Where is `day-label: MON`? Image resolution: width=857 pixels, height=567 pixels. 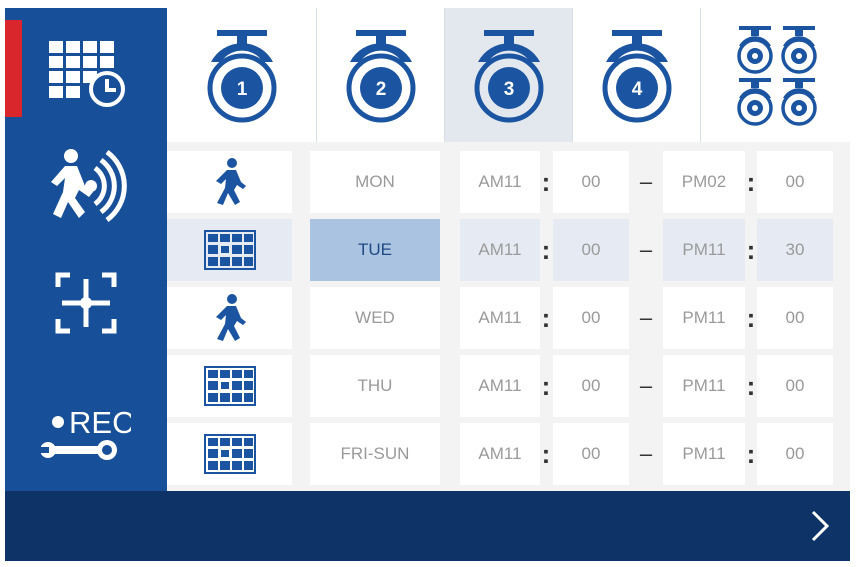
day-label: MON is located at coordinates (375, 182).